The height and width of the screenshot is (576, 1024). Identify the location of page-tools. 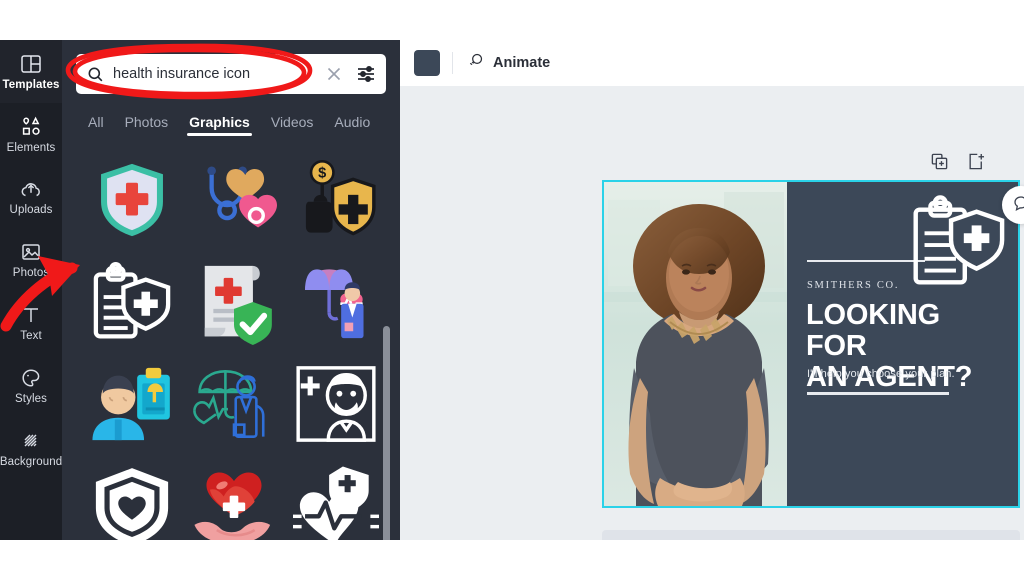
(958, 161).